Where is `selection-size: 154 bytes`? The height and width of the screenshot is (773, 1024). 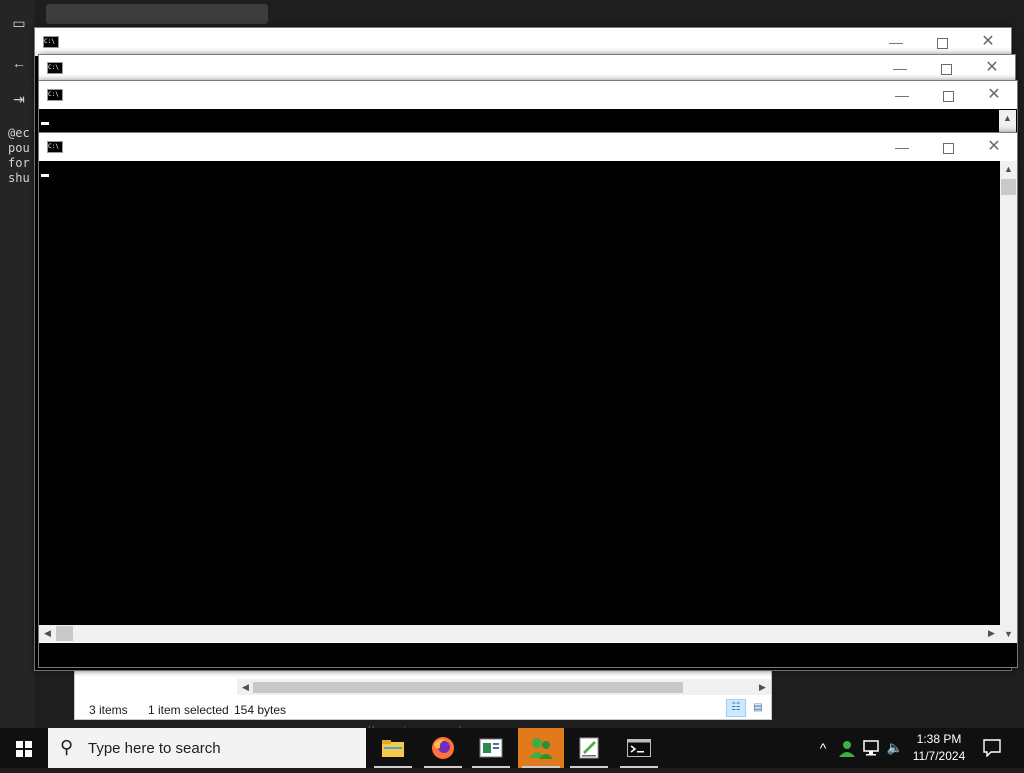 selection-size: 154 bytes is located at coordinates (260, 710).